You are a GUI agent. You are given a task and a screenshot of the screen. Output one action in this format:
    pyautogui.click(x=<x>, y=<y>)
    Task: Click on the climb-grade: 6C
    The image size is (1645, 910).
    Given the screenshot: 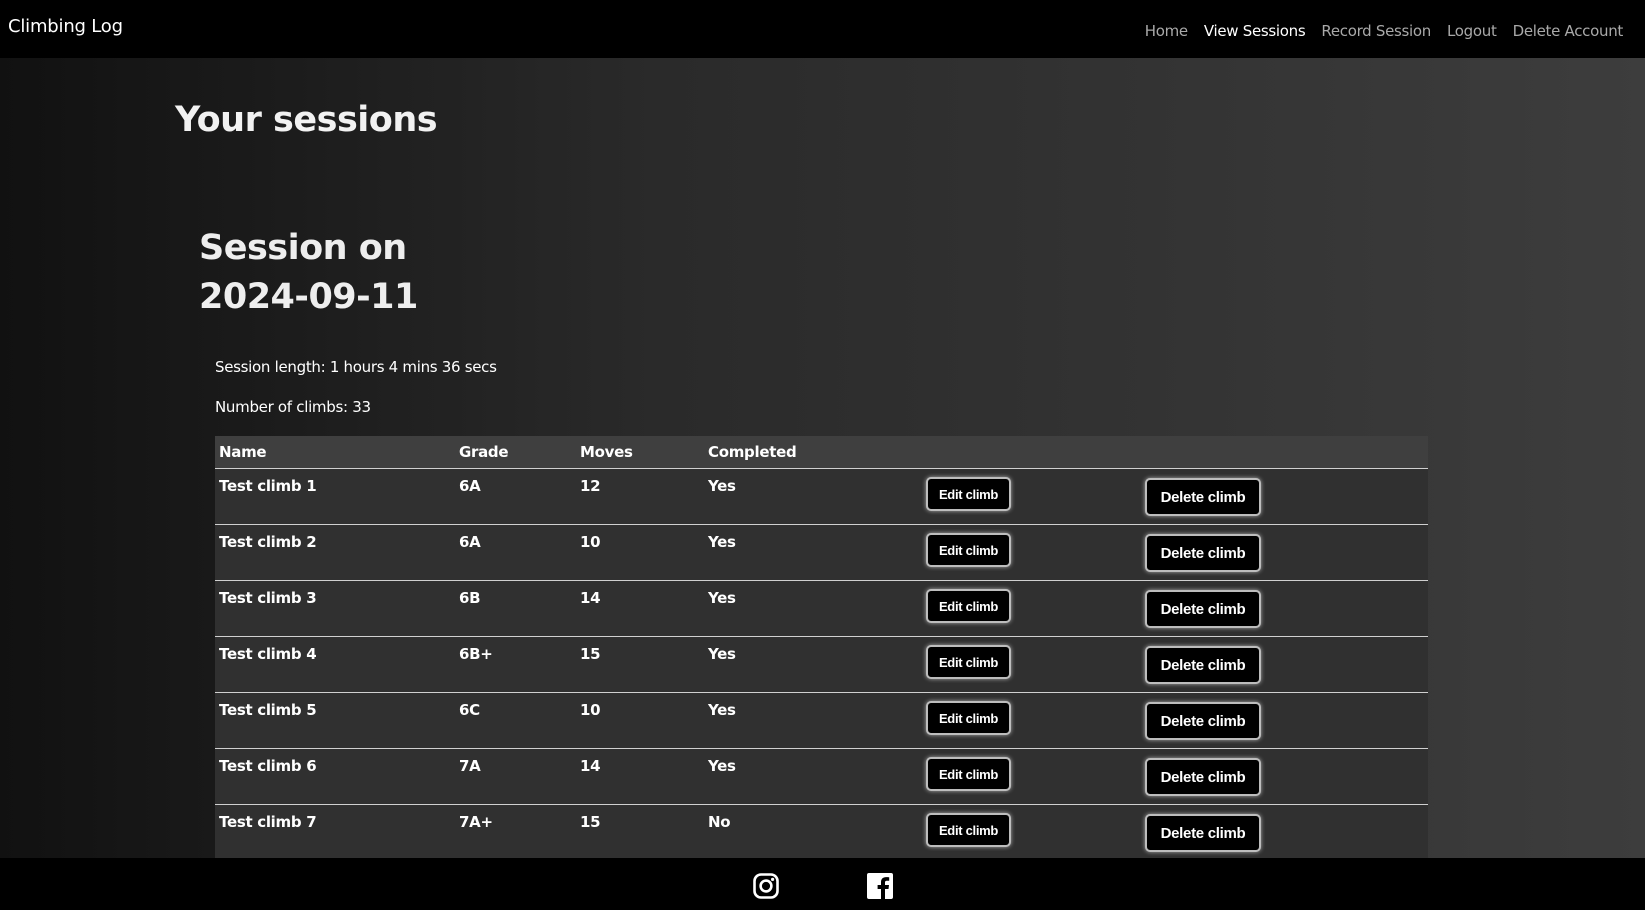 What is the action you would take?
    pyautogui.click(x=469, y=710)
    